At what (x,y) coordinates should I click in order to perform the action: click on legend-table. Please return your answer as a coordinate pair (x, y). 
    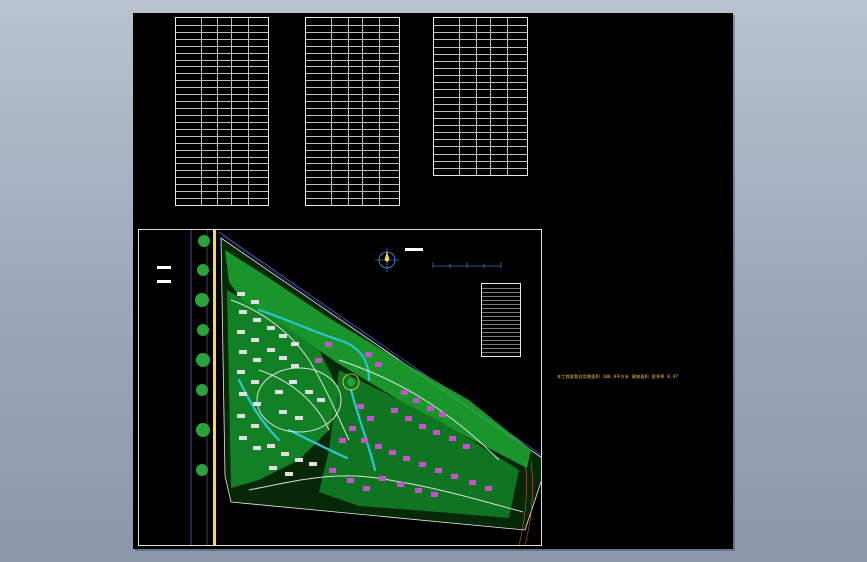
    Looking at the image, I should click on (501, 320).